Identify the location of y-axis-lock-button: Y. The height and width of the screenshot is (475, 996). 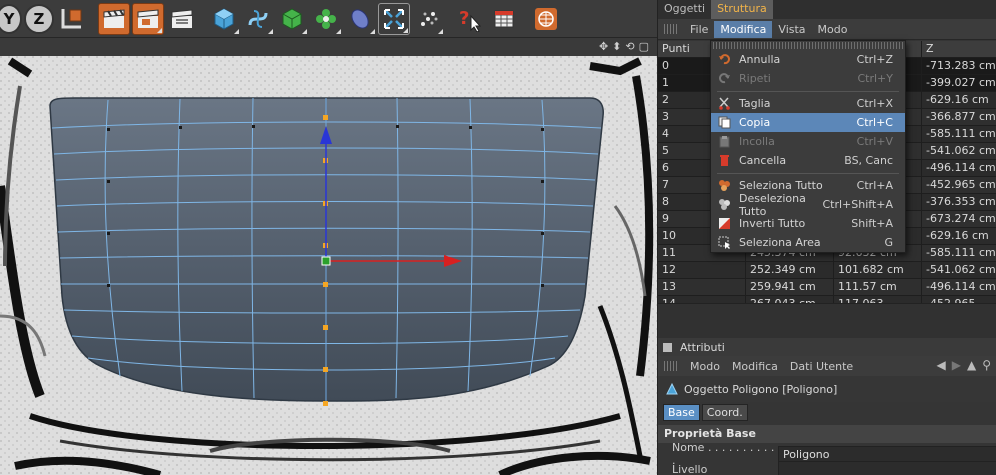
(11, 18).